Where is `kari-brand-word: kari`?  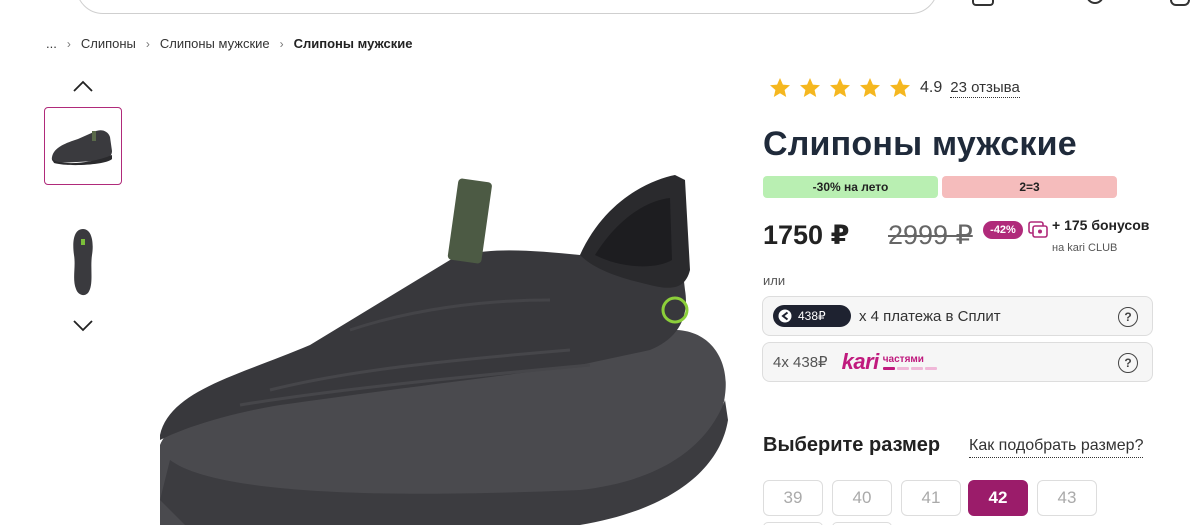 kari-brand-word: kari is located at coordinates (860, 361).